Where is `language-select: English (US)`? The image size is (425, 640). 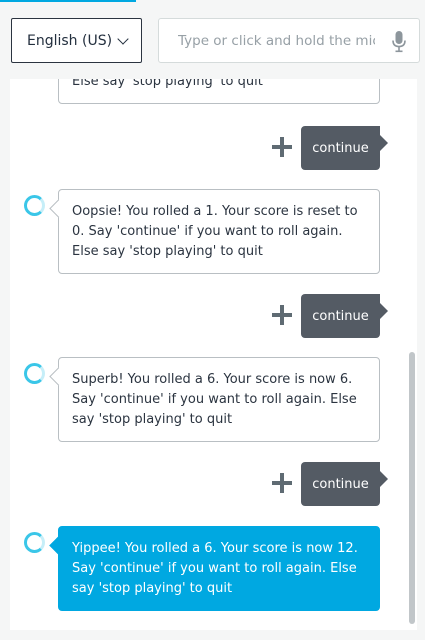
language-select: English (US) is located at coordinates (76, 40).